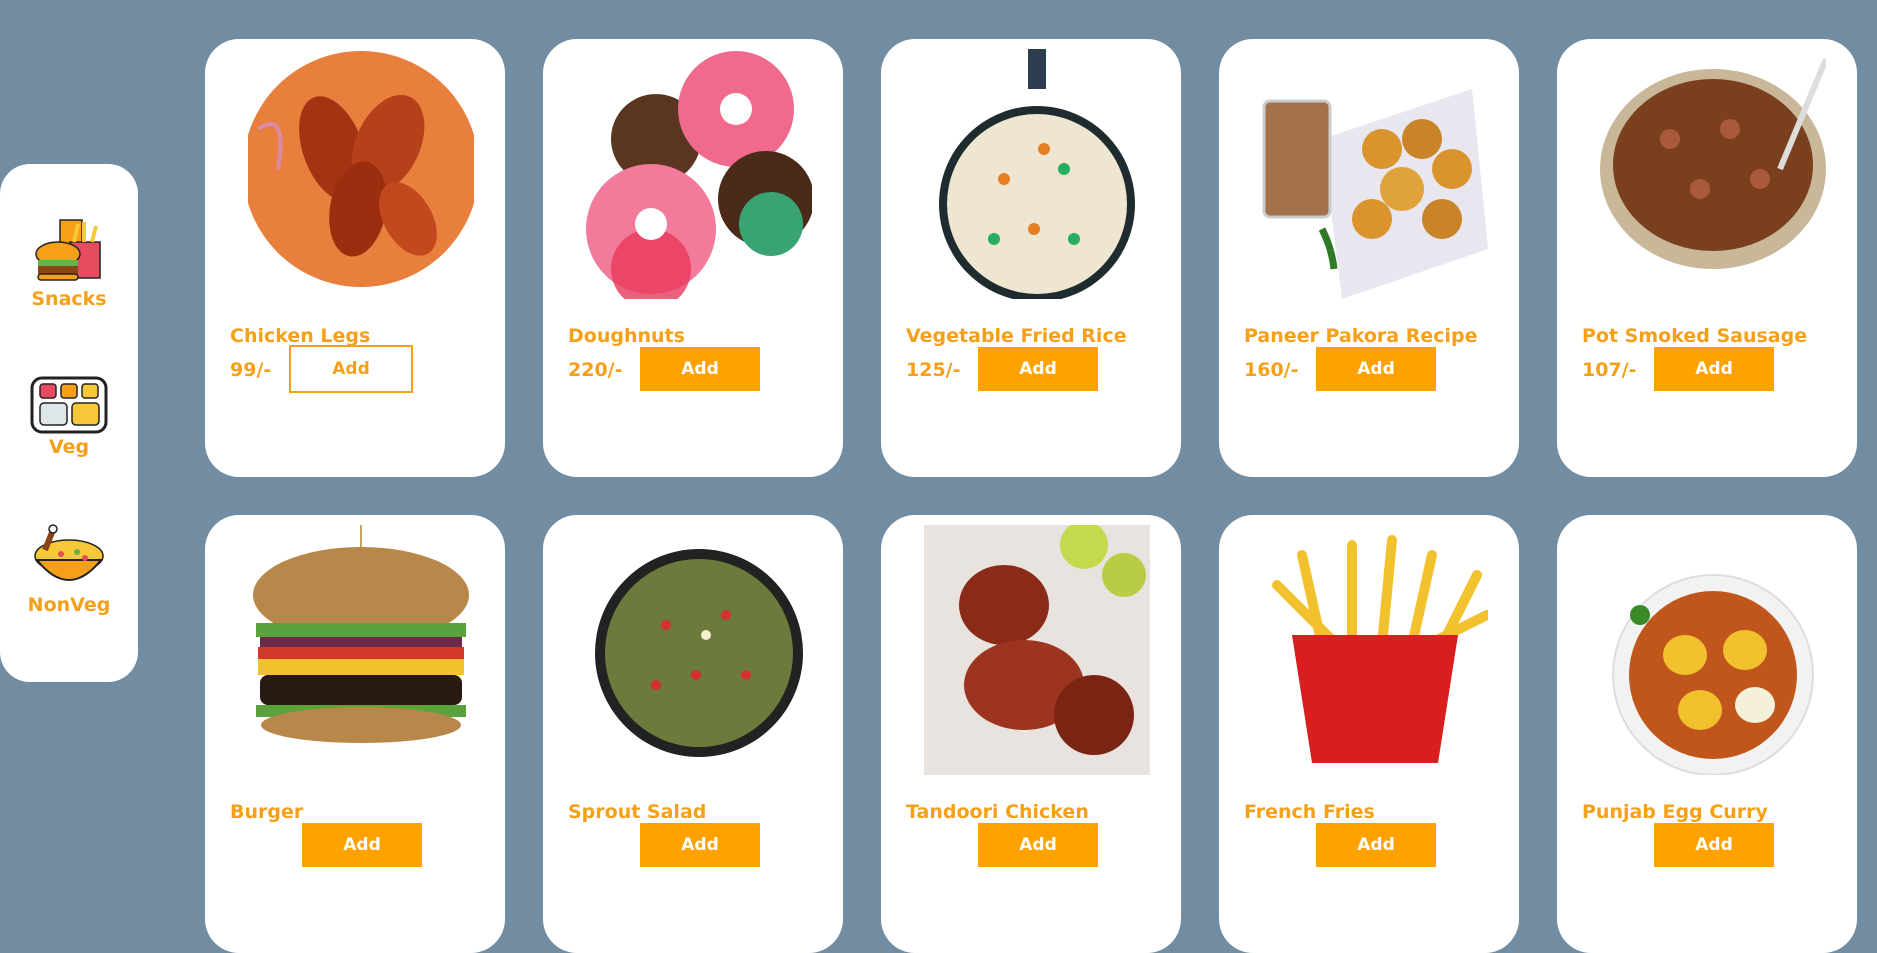 This screenshot has width=1877, height=953. What do you see at coordinates (251, 370) in the screenshot?
I see `product-price: 99/-` at bounding box center [251, 370].